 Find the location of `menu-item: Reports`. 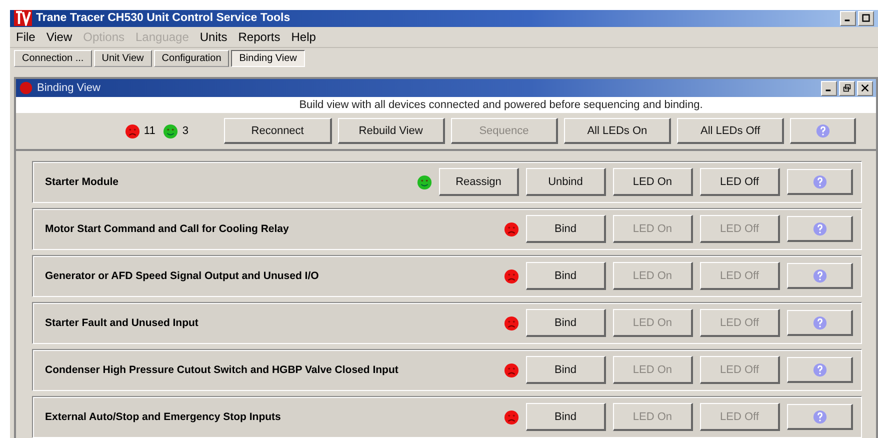

menu-item: Reports is located at coordinates (259, 37).